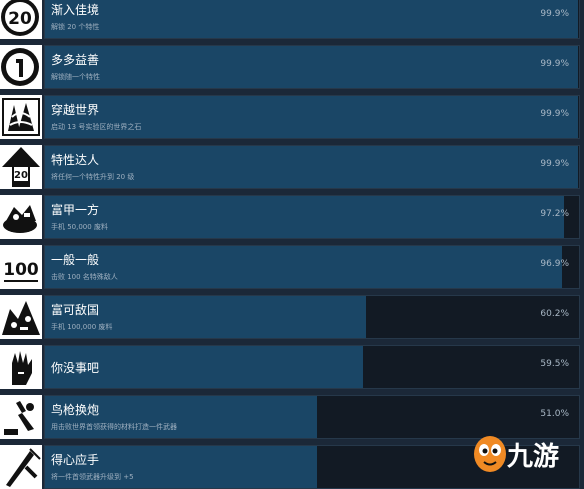 The width and height of the screenshot is (584, 489). I want to click on achievement-description: 启动 13 号实验区的世界之石, so click(96, 127).